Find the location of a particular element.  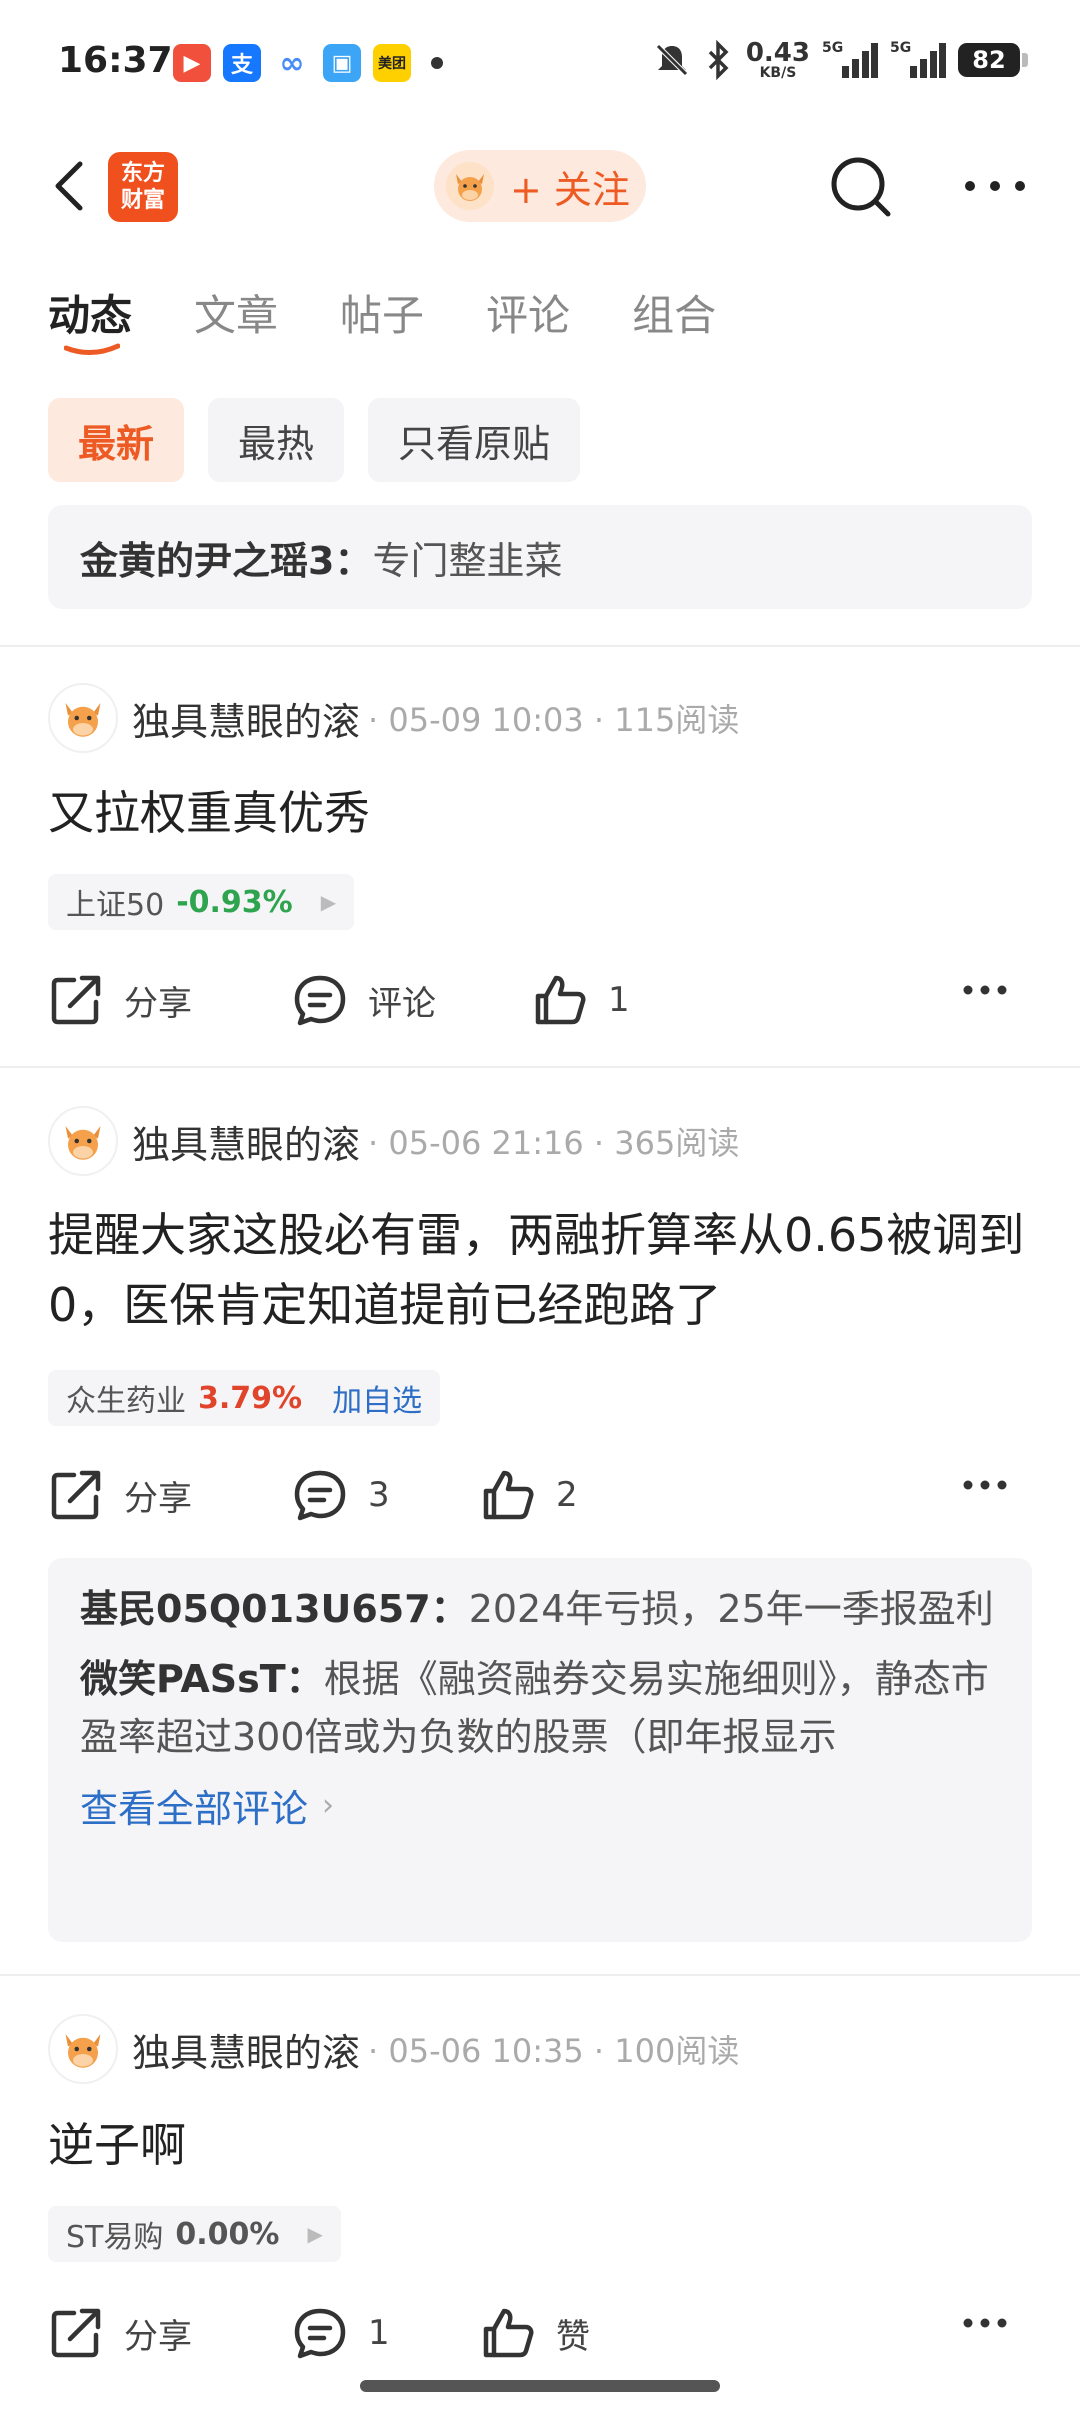

status-bar: 16:37 ▶ 支 ∞ ▣ 美团 0.43 KB/S 5G 5G 82 is located at coordinates (540, 60).